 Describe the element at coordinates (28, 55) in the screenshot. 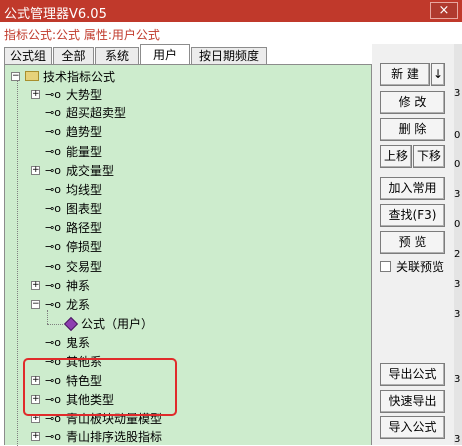

I see `tab-formula-group: 公式组` at that location.